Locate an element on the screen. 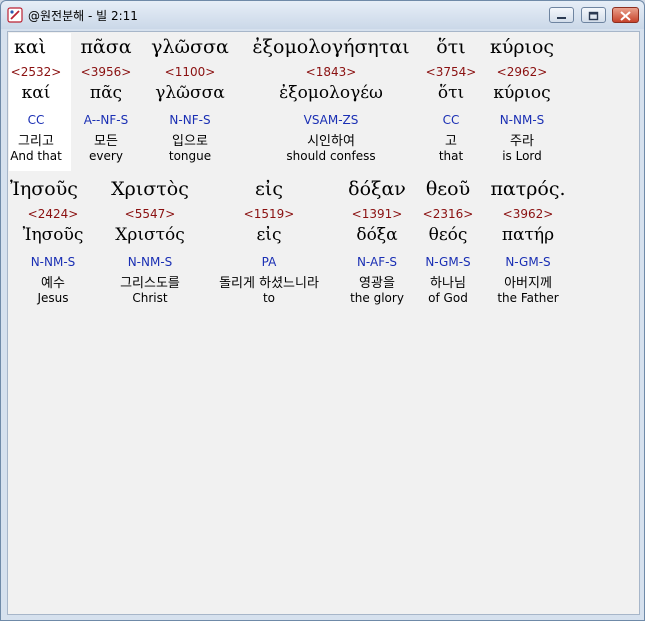  strong-number: <1519> is located at coordinates (269, 214).